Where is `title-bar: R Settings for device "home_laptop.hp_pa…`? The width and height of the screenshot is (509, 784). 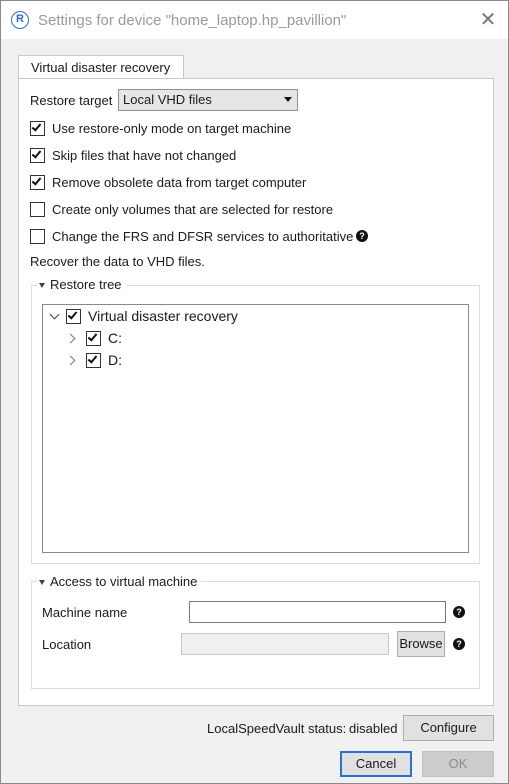
title-bar: R Settings for device "home_laptop.hp_pa… is located at coordinates (254, 20).